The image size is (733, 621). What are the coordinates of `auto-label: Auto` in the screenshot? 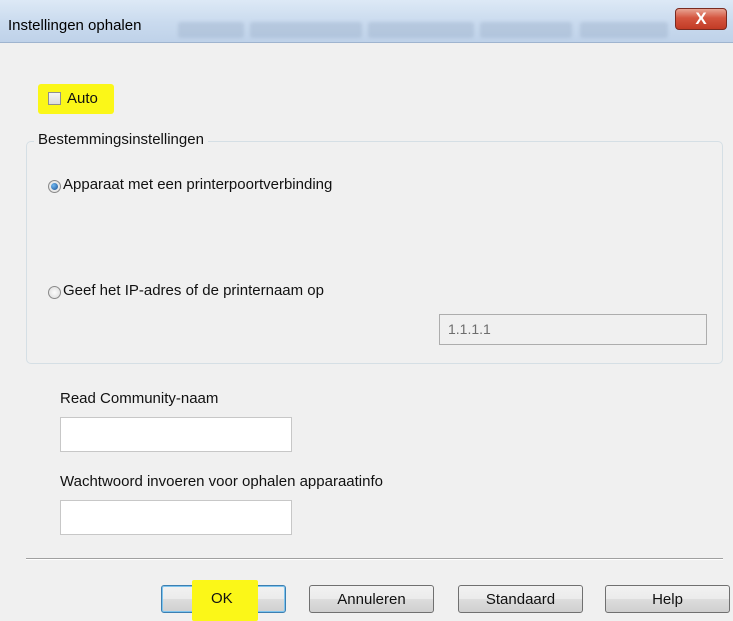 It's located at (82, 98).